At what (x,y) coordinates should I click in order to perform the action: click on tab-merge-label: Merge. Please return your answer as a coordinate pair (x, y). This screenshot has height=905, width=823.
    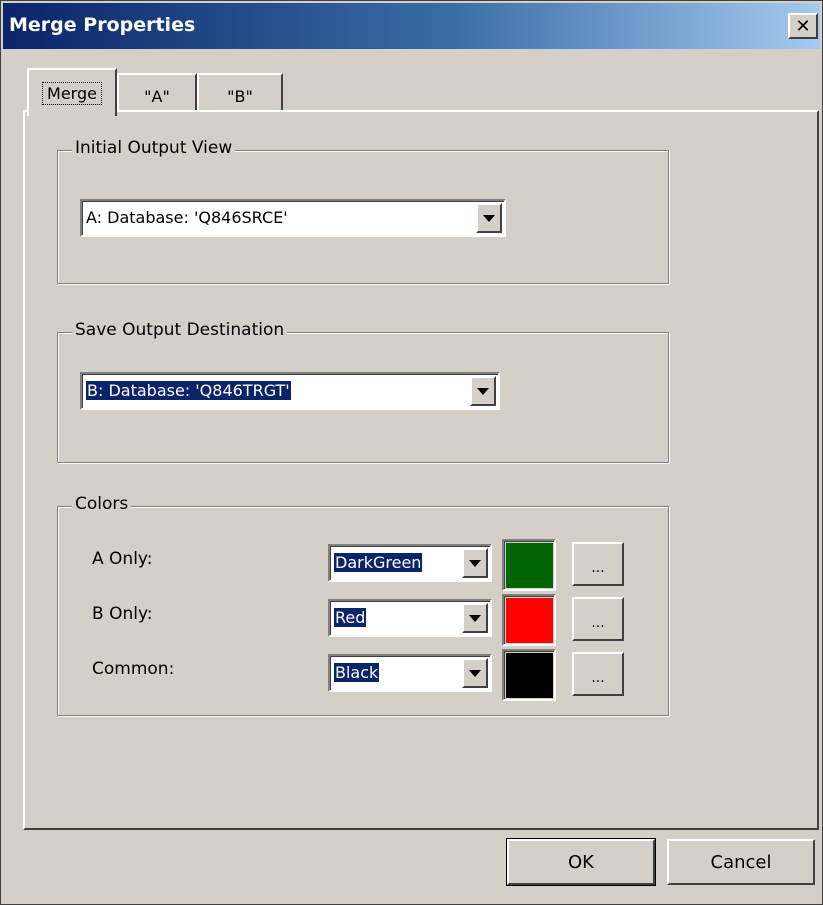
    Looking at the image, I should click on (72, 93).